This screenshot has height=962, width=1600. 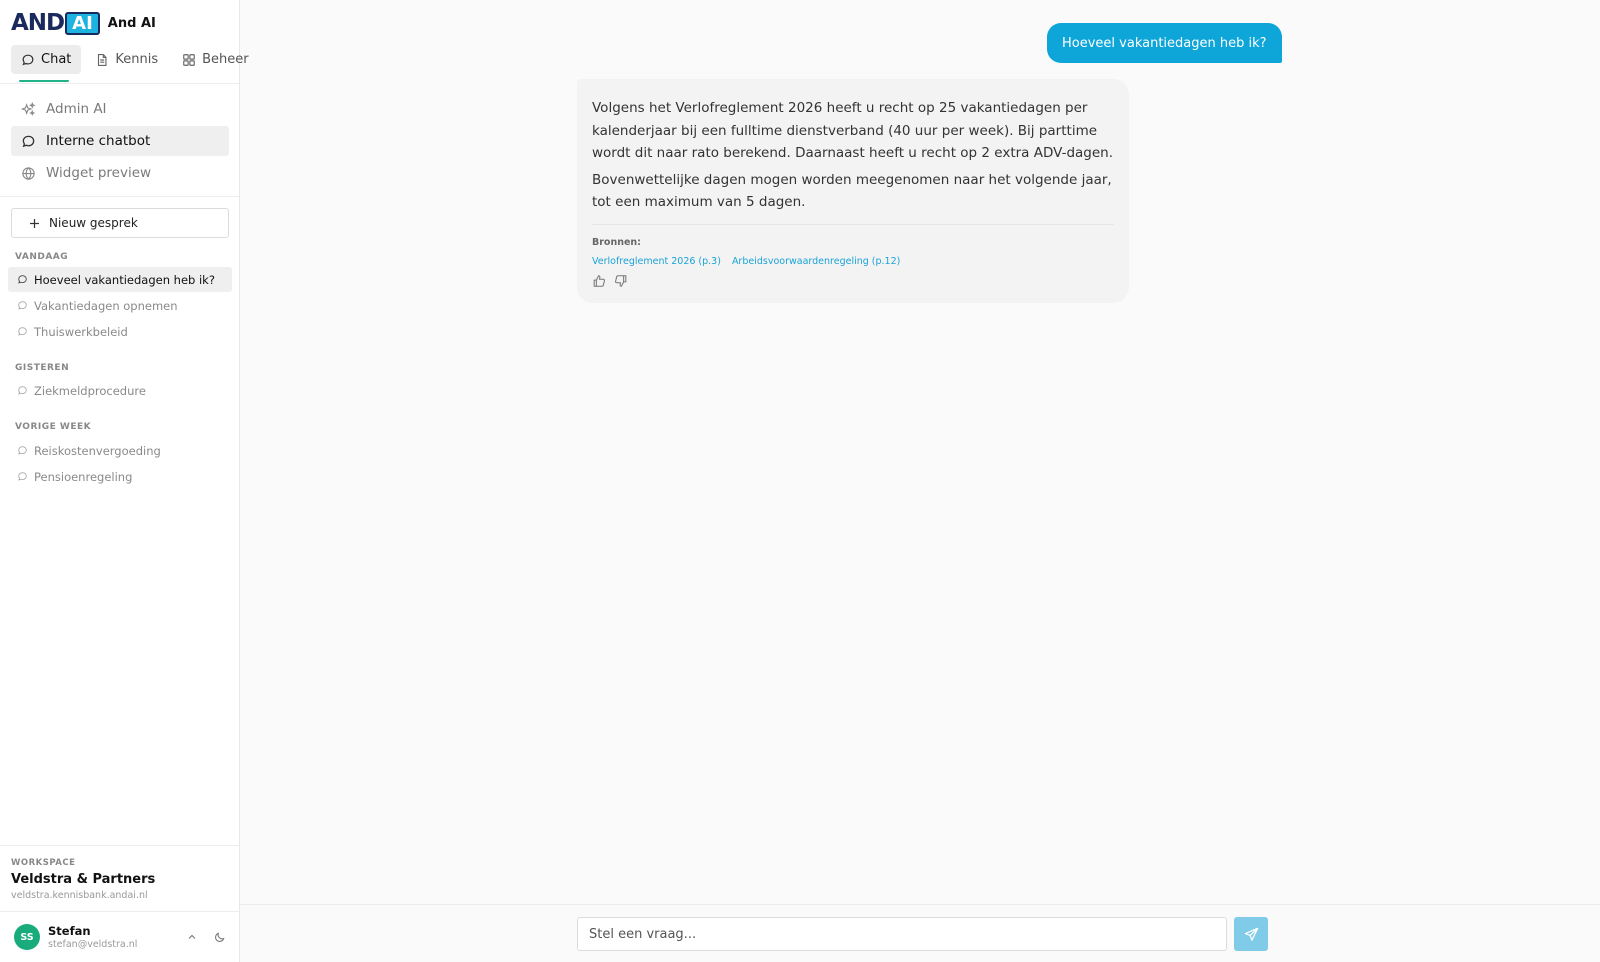 I want to click on mode-widget-preview: Widget preview, so click(x=120, y=173).